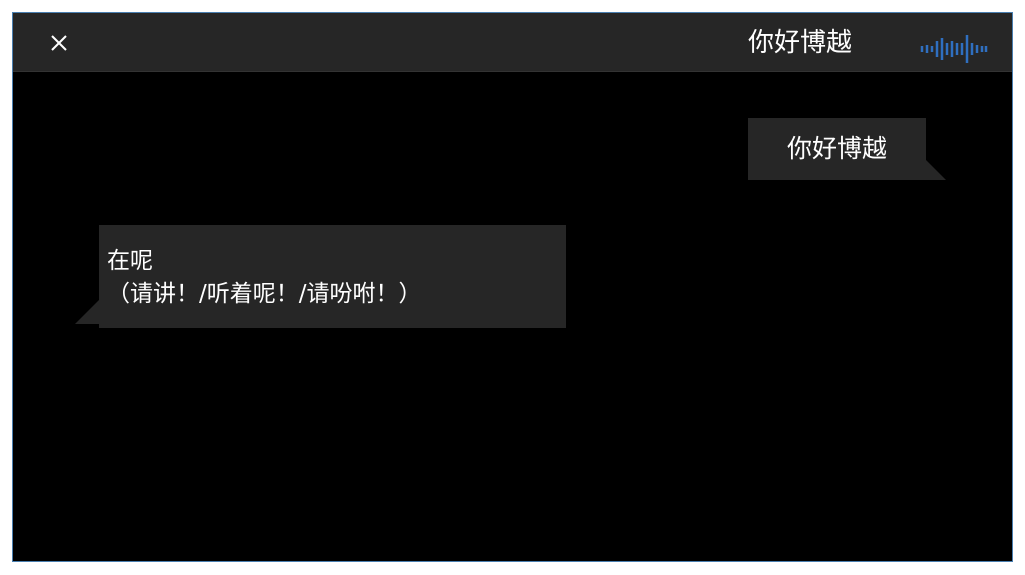 The height and width of the screenshot is (575, 1025). I want to click on user-message-bubble: 你好博越, so click(837, 149).